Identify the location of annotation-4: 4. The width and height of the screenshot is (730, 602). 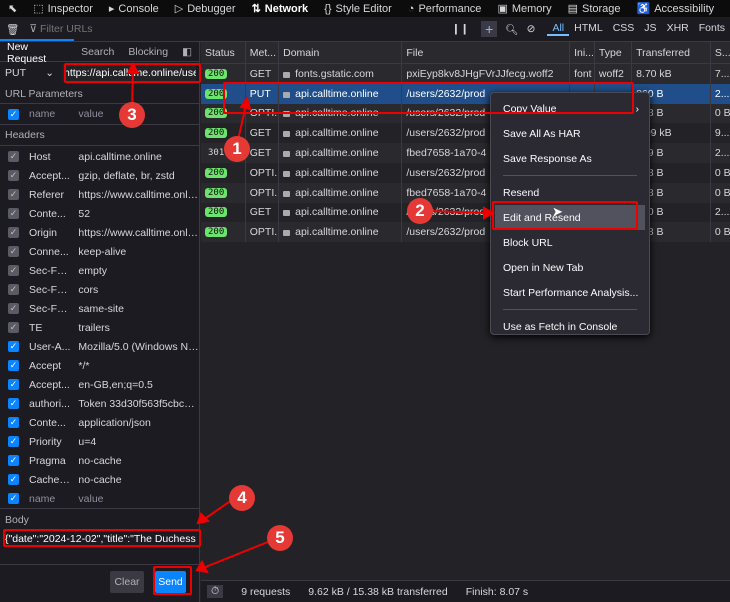
(242, 498).